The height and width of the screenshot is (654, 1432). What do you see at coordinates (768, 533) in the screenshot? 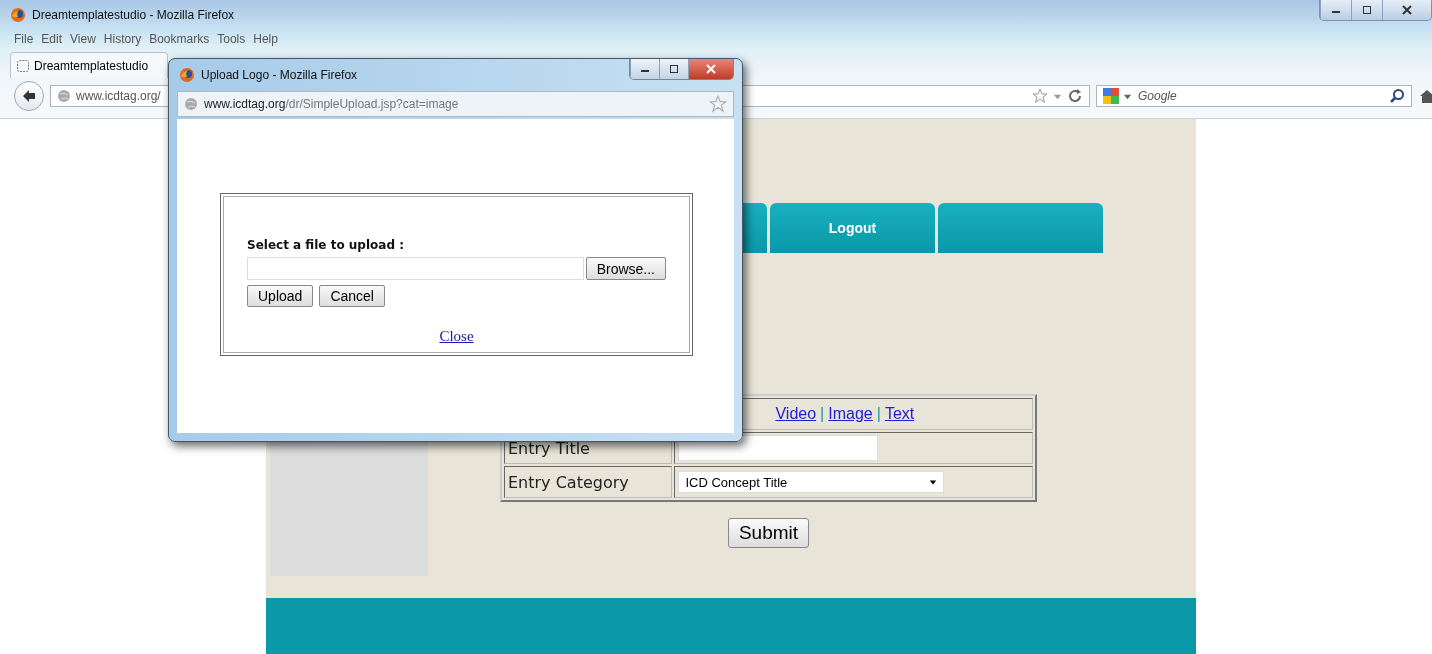
I see `submit-button: Submit` at bounding box center [768, 533].